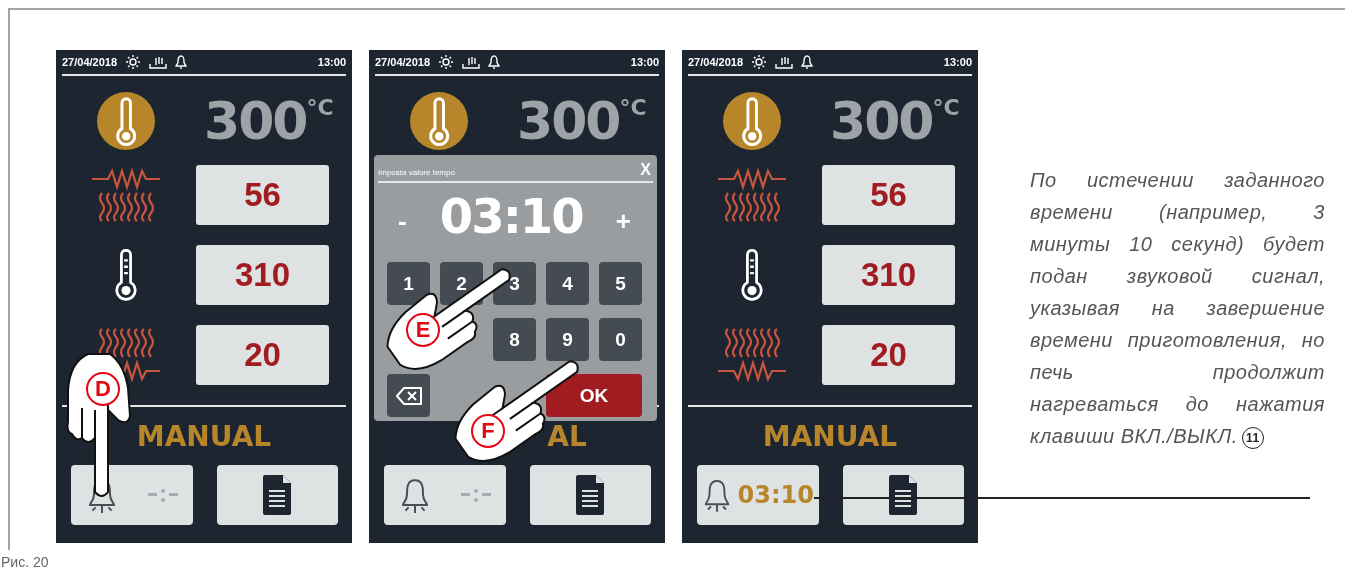 The image size is (1345, 575). Describe the element at coordinates (1177, 309) in the screenshot. I see `description-text: По истечении заданного времени (например, 3 минуты 10 секунд) будет подан звуковой сигнал, указывая на завершение времени приготовления, но печь продолжит нагреваться до нажатия клавиши ВКЛ./ВЫКЛ. 11` at that location.